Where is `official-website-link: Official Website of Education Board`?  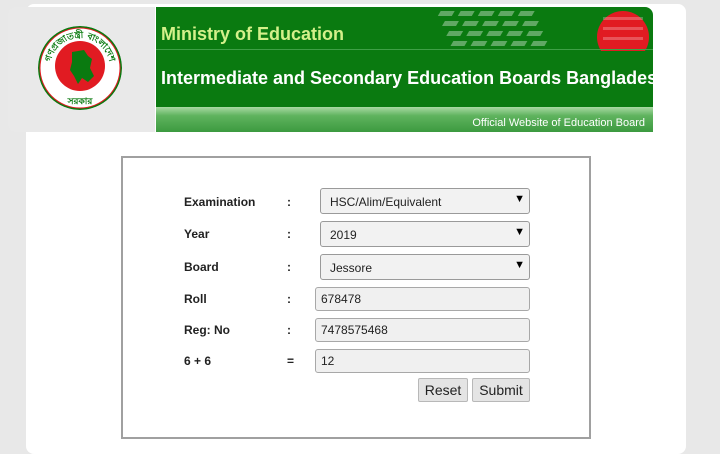
official-website-link: Official Website of Education Board is located at coordinates (558, 123).